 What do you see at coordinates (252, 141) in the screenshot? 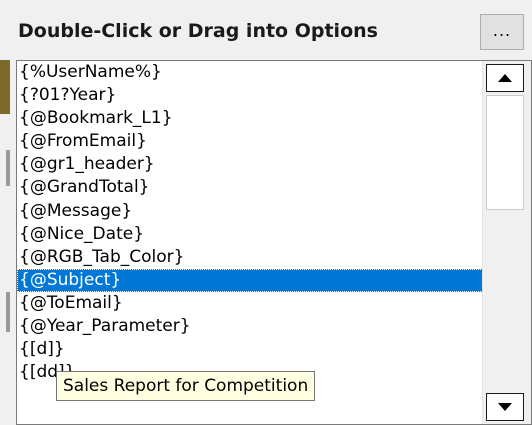
I see `list-item: {@FromEmail}` at bounding box center [252, 141].